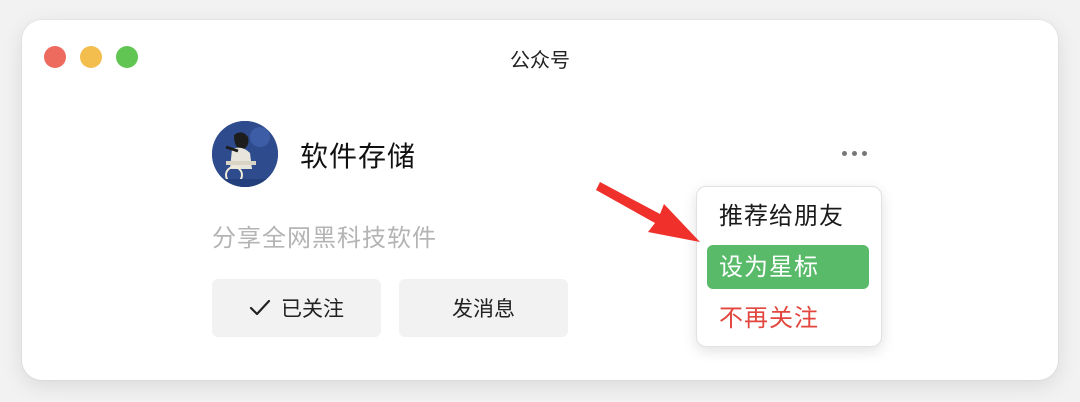 The image size is (1080, 402). I want to click on followed-button: 已关注, so click(296, 308).